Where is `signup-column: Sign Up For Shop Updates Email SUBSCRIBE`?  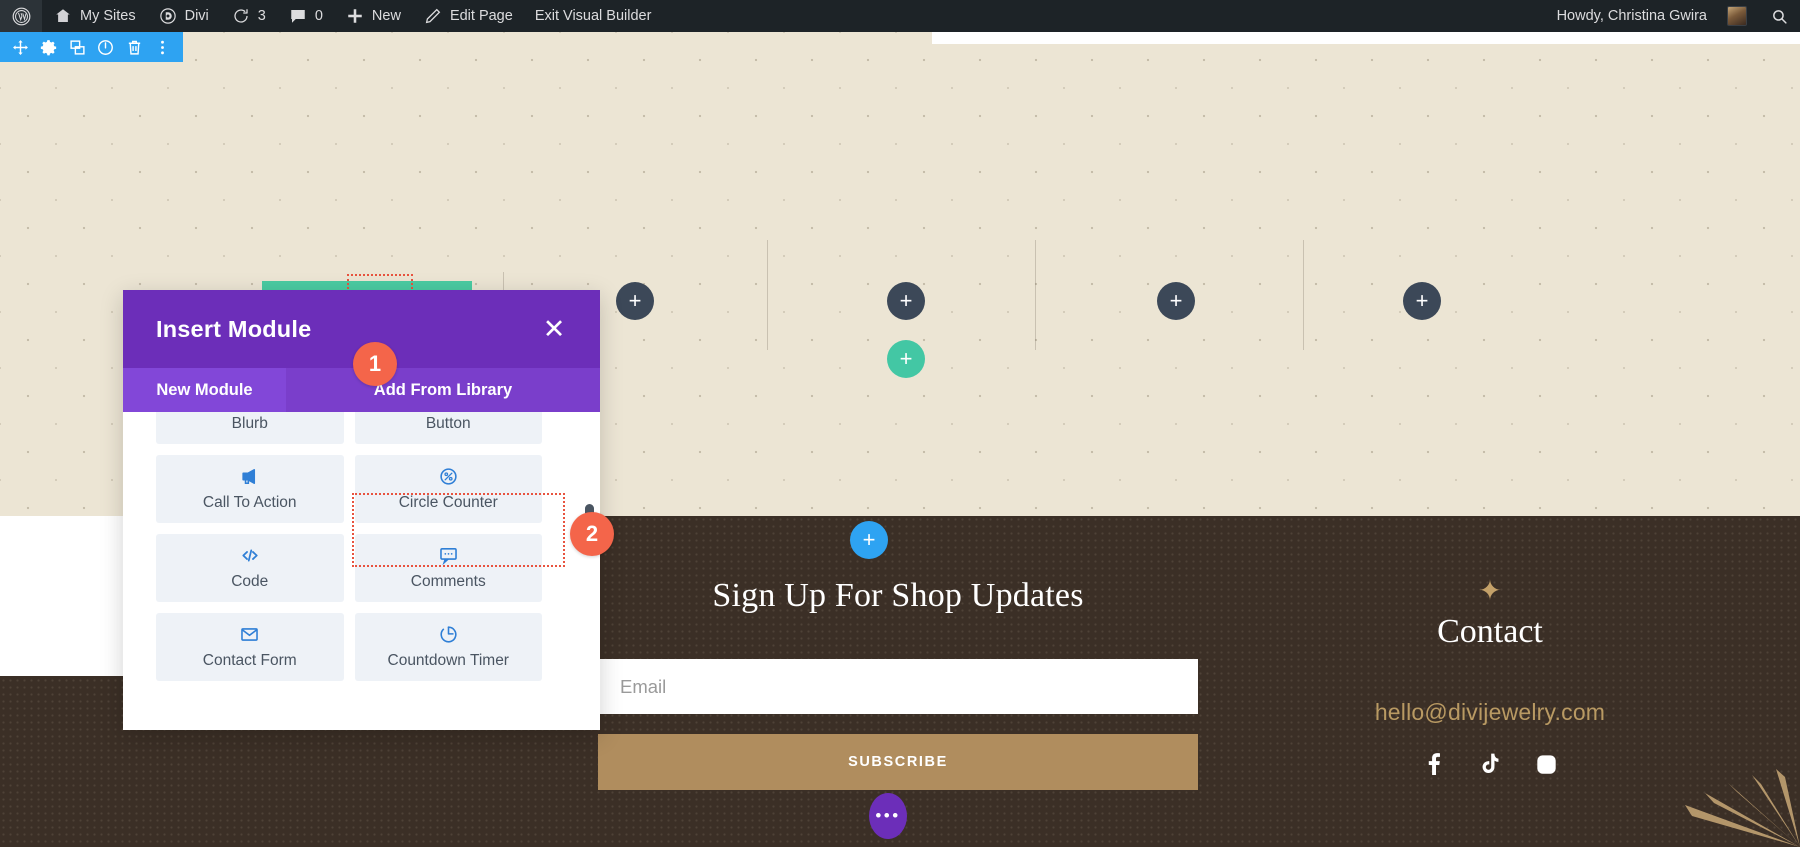
signup-column: Sign Up For Shop Updates Email SUBSCRIBE is located at coordinates (898, 683).